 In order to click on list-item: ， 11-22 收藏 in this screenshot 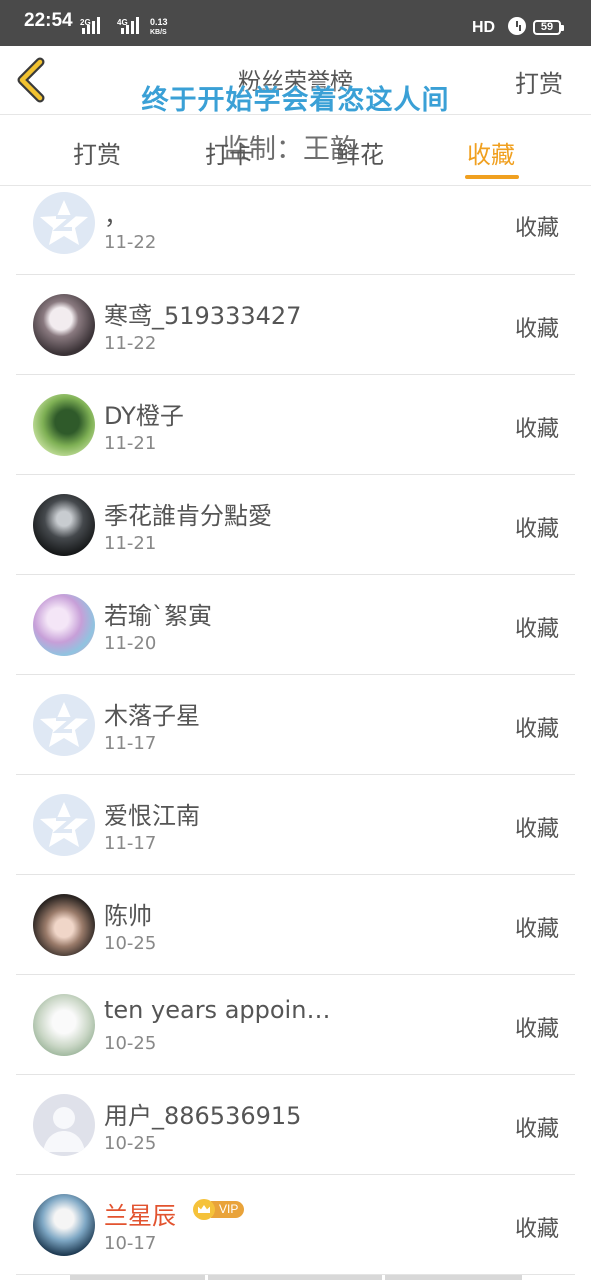, I will do `click(295, 230)`.